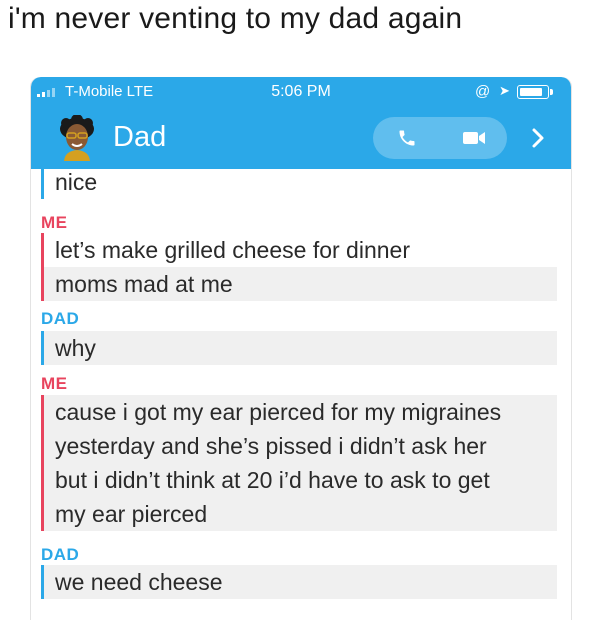 The height and width of the screenshot is (620, 601). Describe the element at coordinates (77, 138) in the screenshot. I see `avatar` at that location.